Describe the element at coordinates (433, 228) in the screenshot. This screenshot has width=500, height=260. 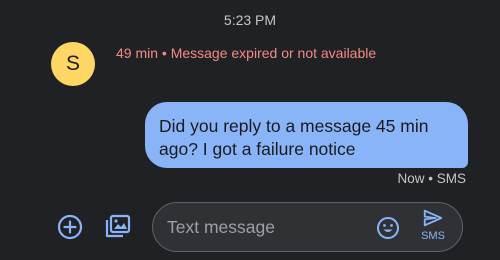
I see `send-button: SMS` at that location.